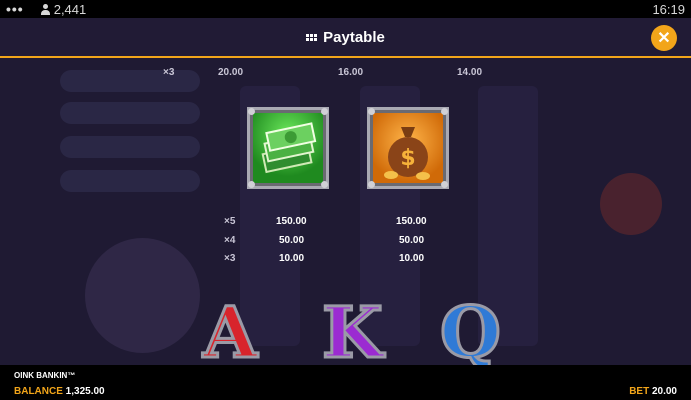 The image size is (691, 400). Describe the element at coordinates (229, 332) in the screenshot. I see `symbol-letter-a: A` at that location.